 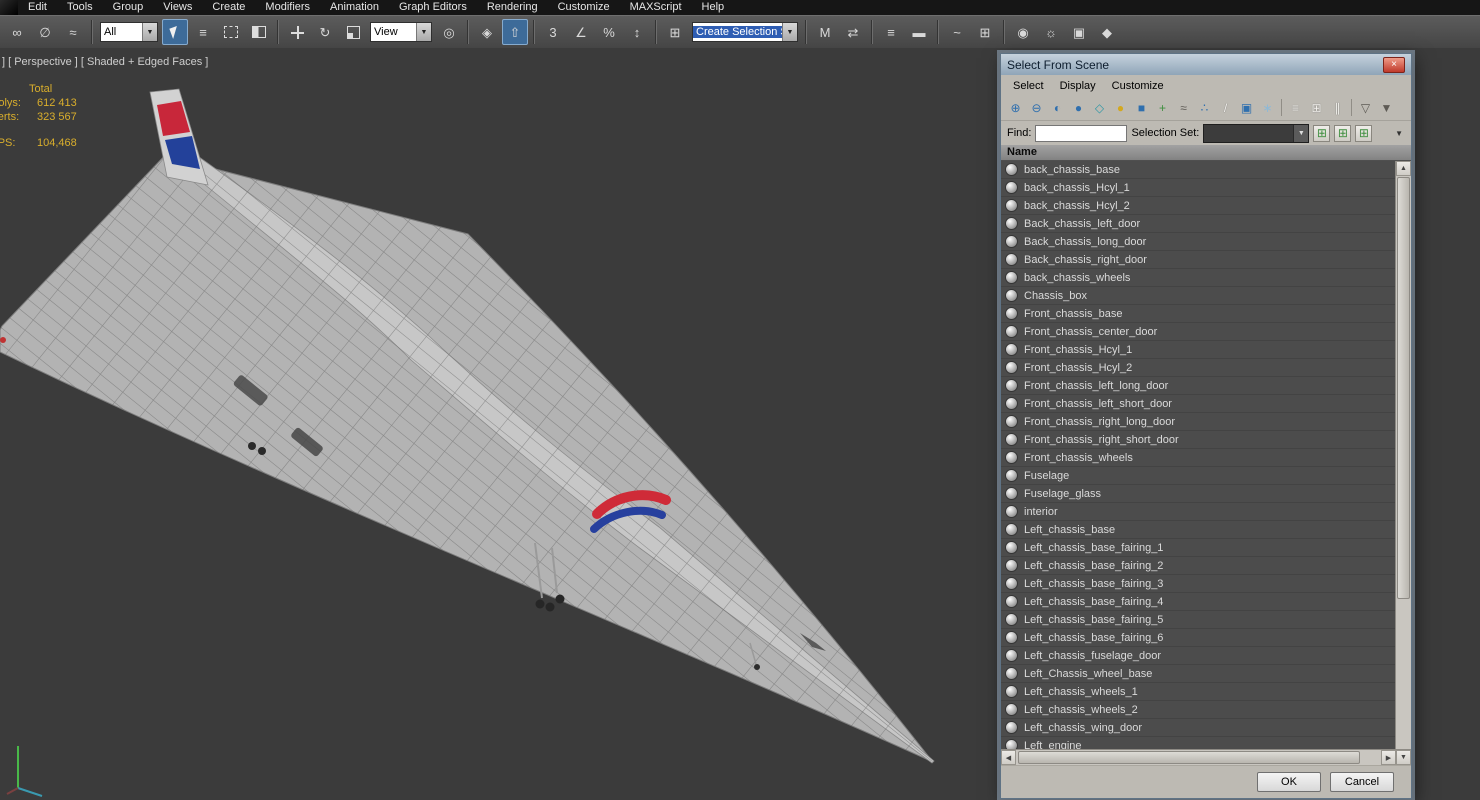 I want to click on list-item: Front_chassis_wheels, so click(x=1198, y=458).